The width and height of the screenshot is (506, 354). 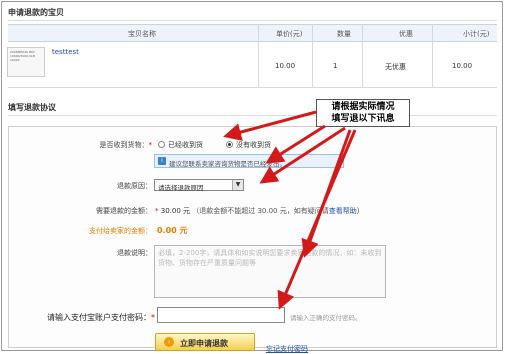 What do you see at coordinates (36, 12) in the screenshot?
I see `section-title-items: 申请退款的宝贝` at bounding box center [36, 12].